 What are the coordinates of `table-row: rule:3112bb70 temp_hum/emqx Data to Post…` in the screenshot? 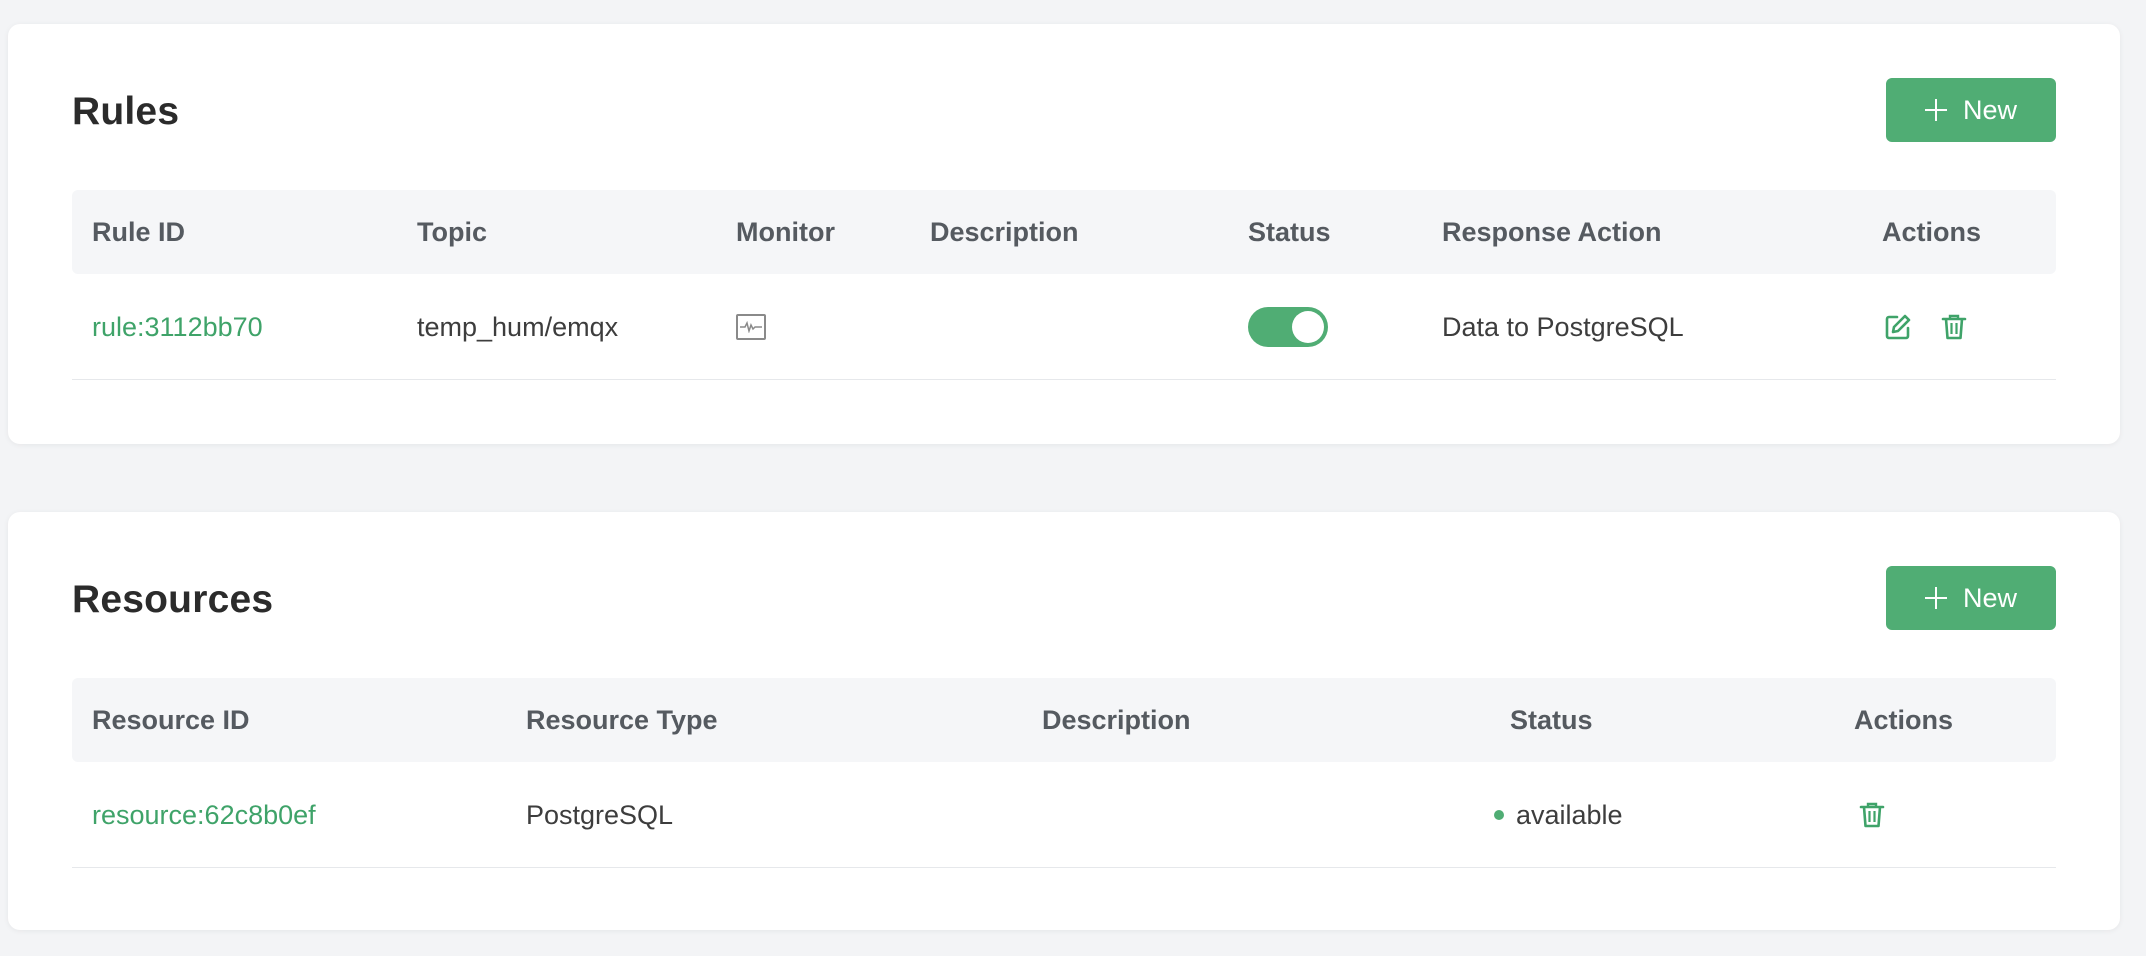 It's located at (1064, 327).